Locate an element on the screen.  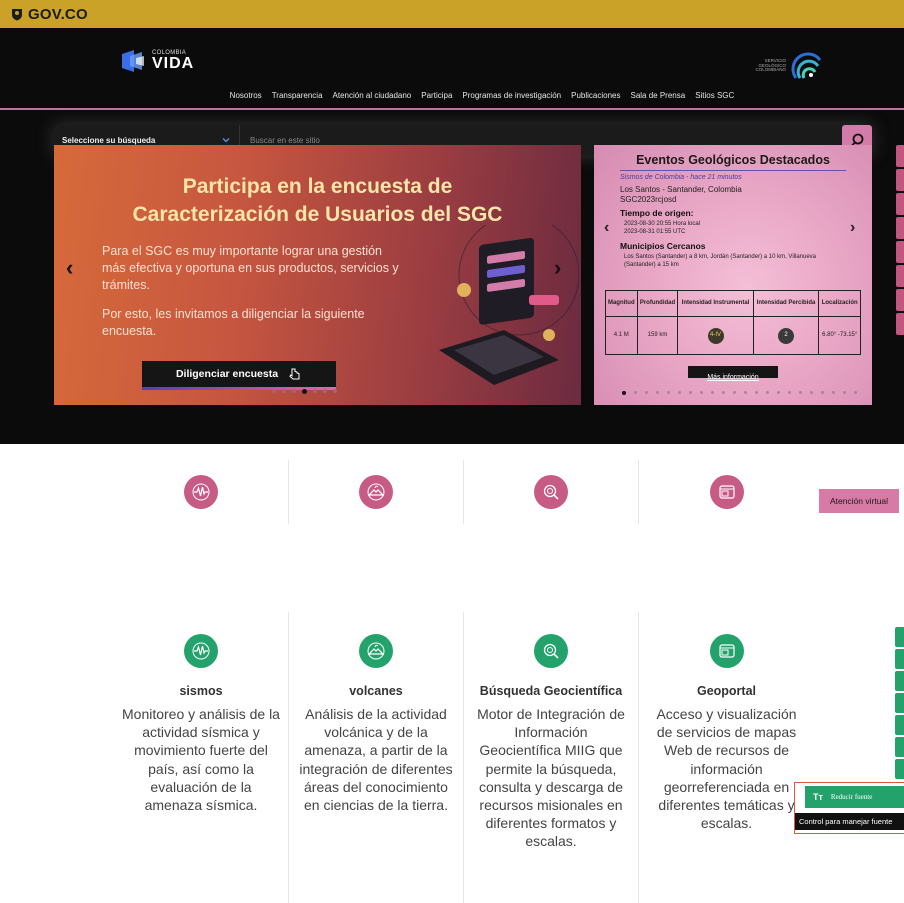
survey-cta-button: Diligenciar encuesta is located at coordinates (239, 374).